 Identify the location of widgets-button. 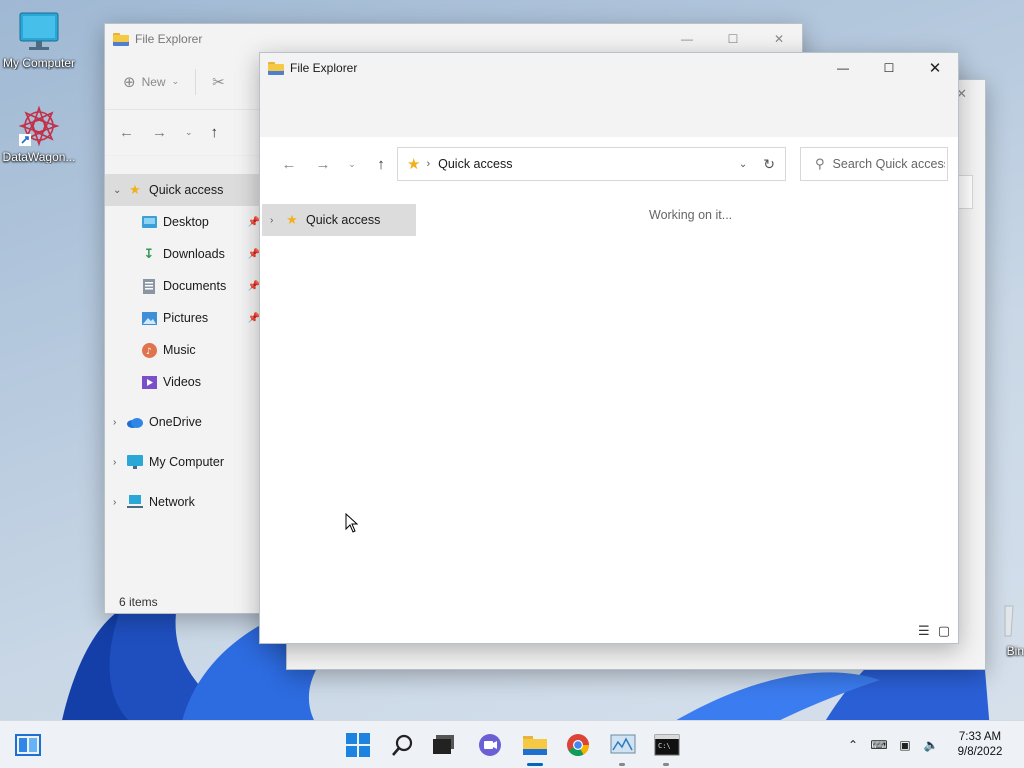
(28, 745).